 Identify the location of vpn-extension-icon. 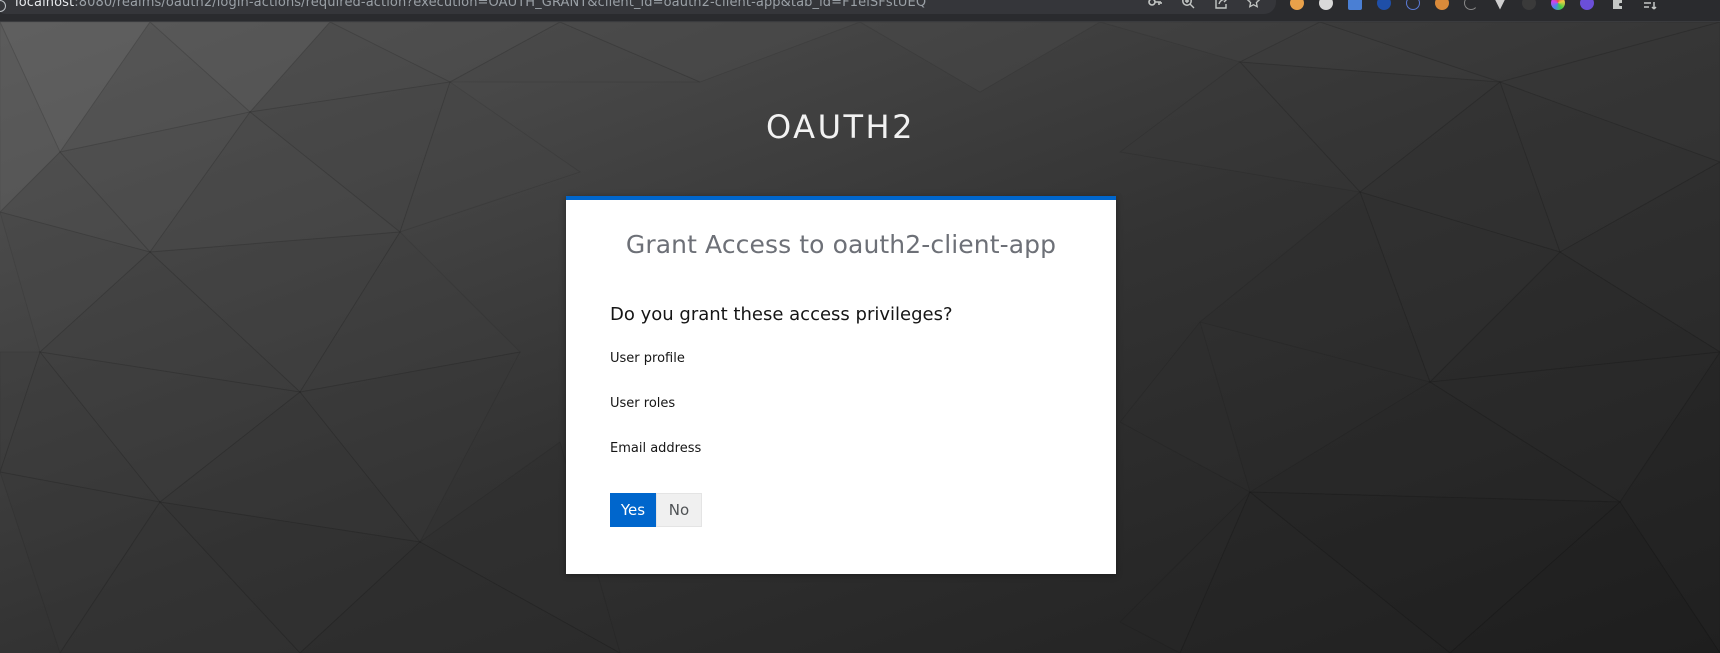
(1500, 5).